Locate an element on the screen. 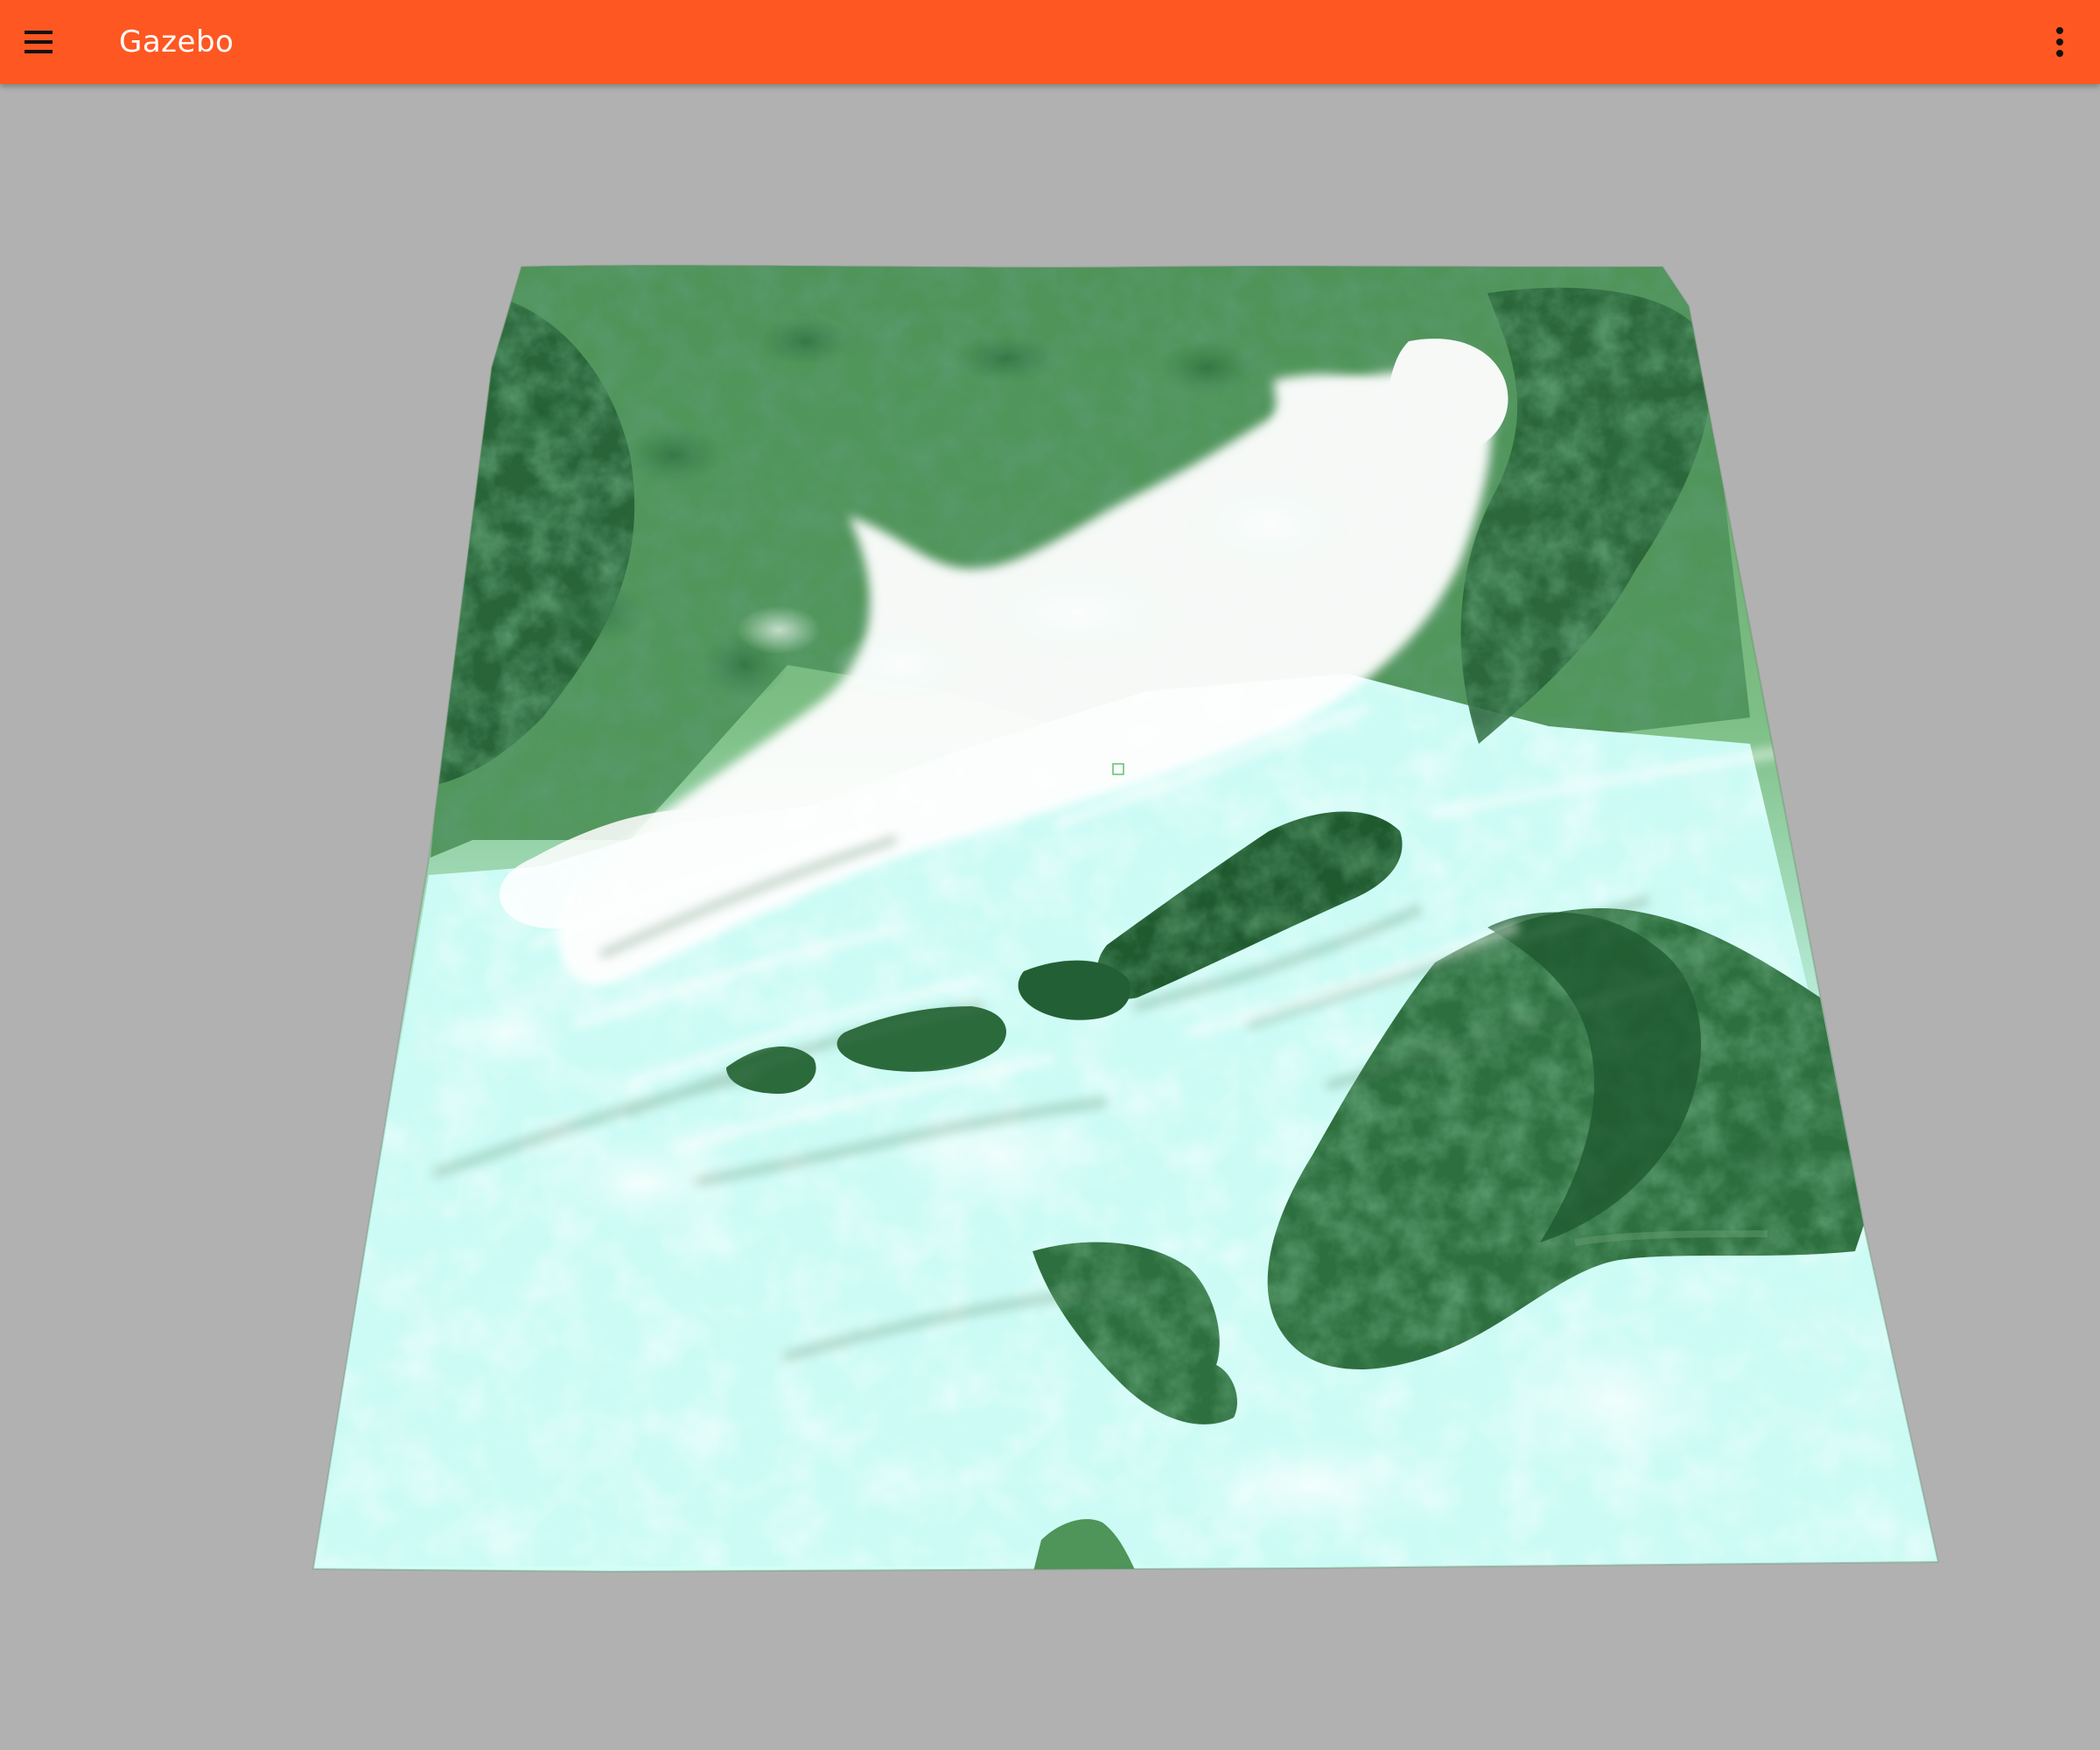  menu-icon is located at coordinates (38, 42).